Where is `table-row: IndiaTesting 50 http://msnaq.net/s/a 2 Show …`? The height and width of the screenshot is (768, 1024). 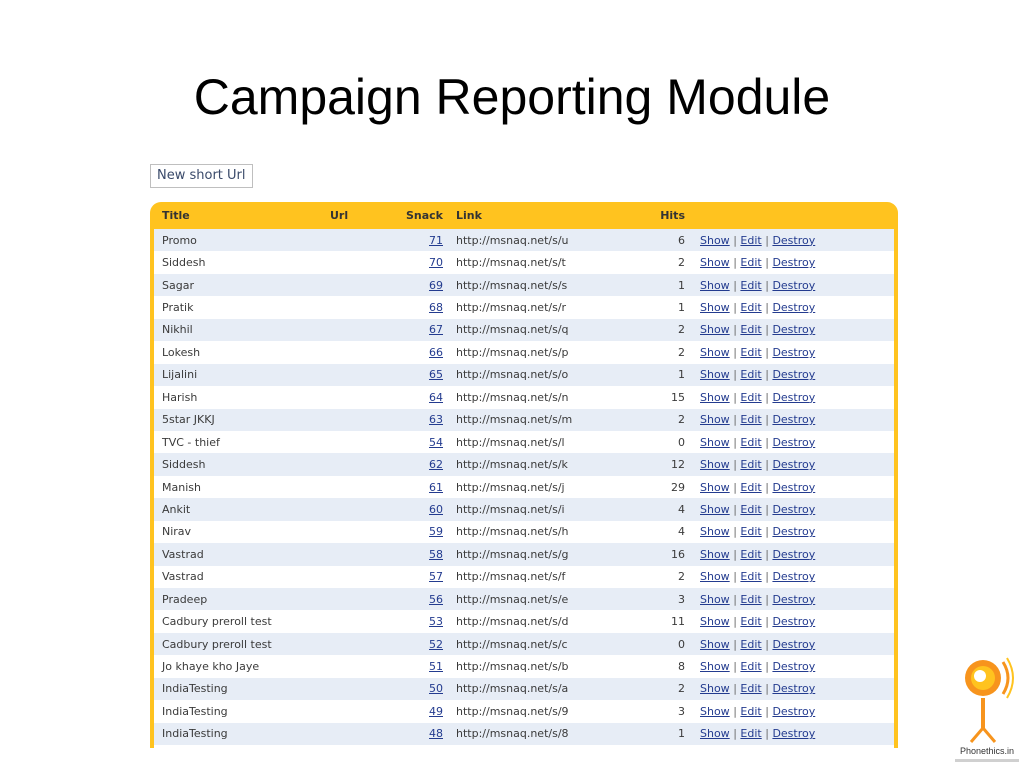 table-row: IndiaTesting 50 http://msnaq.net/s/a 2 Show … is located at coordinates (524, 689).